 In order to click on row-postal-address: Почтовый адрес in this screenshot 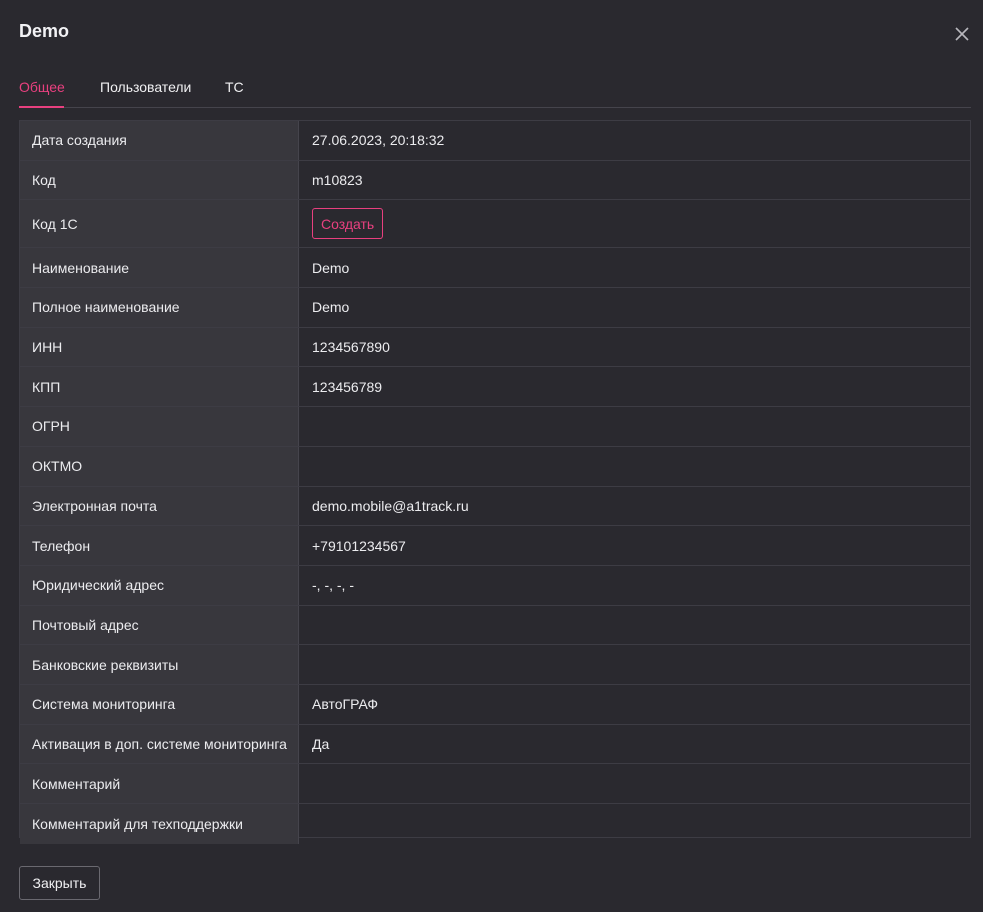, I will do `click(495, 625)`.